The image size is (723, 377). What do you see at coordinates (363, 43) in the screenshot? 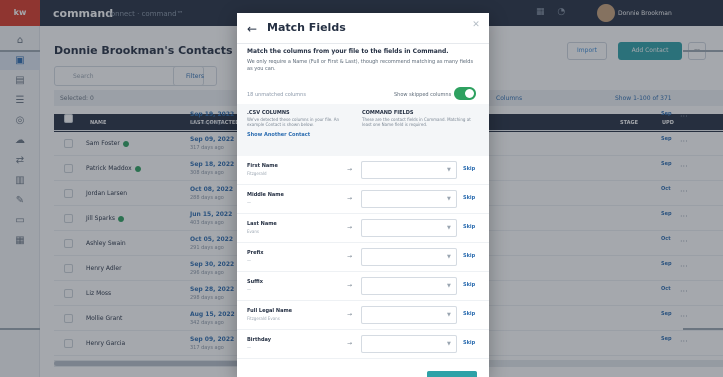
I see `modal-divider` at bounding box center [363, 43].